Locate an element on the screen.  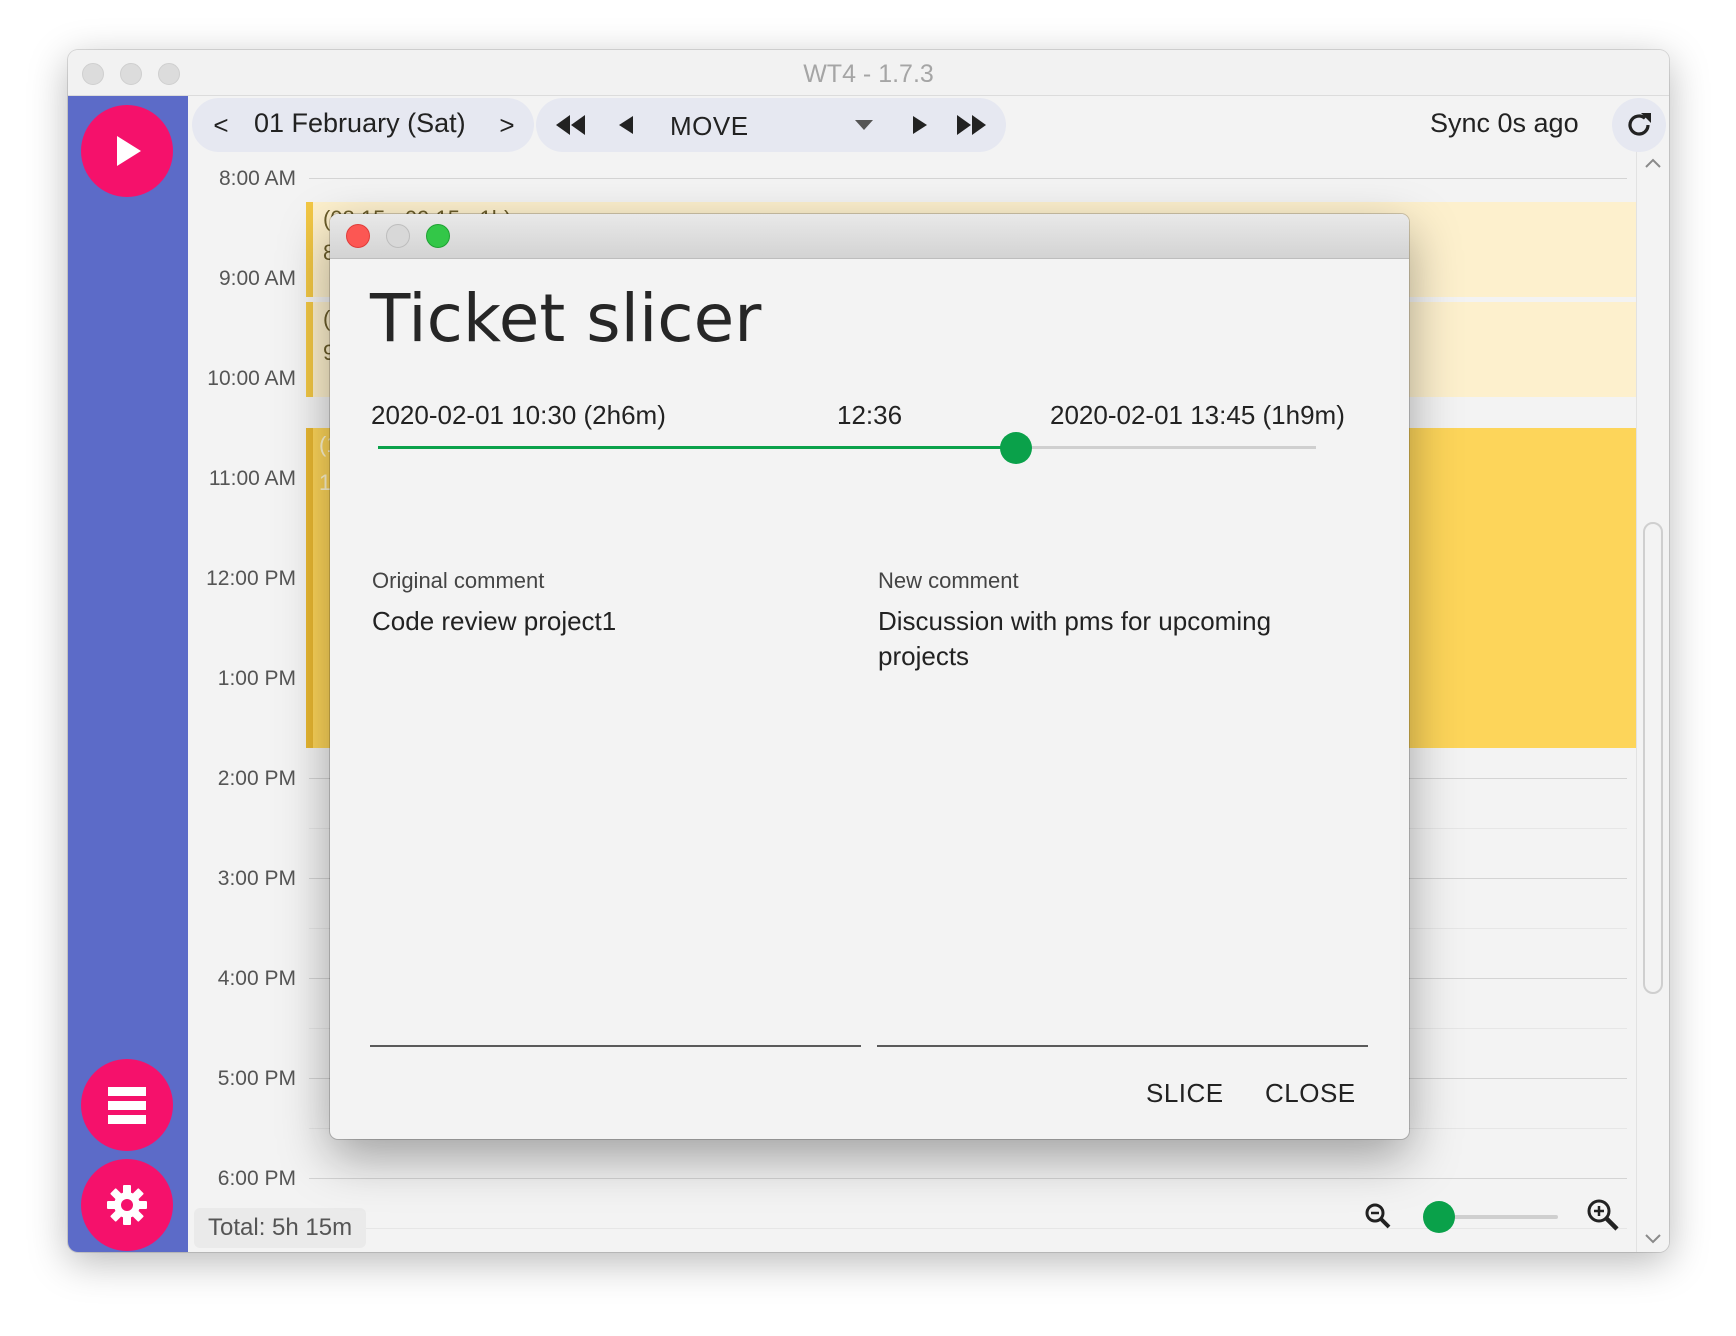
scroll-down-arrow-icon is located at coordinates (1653, 1239).